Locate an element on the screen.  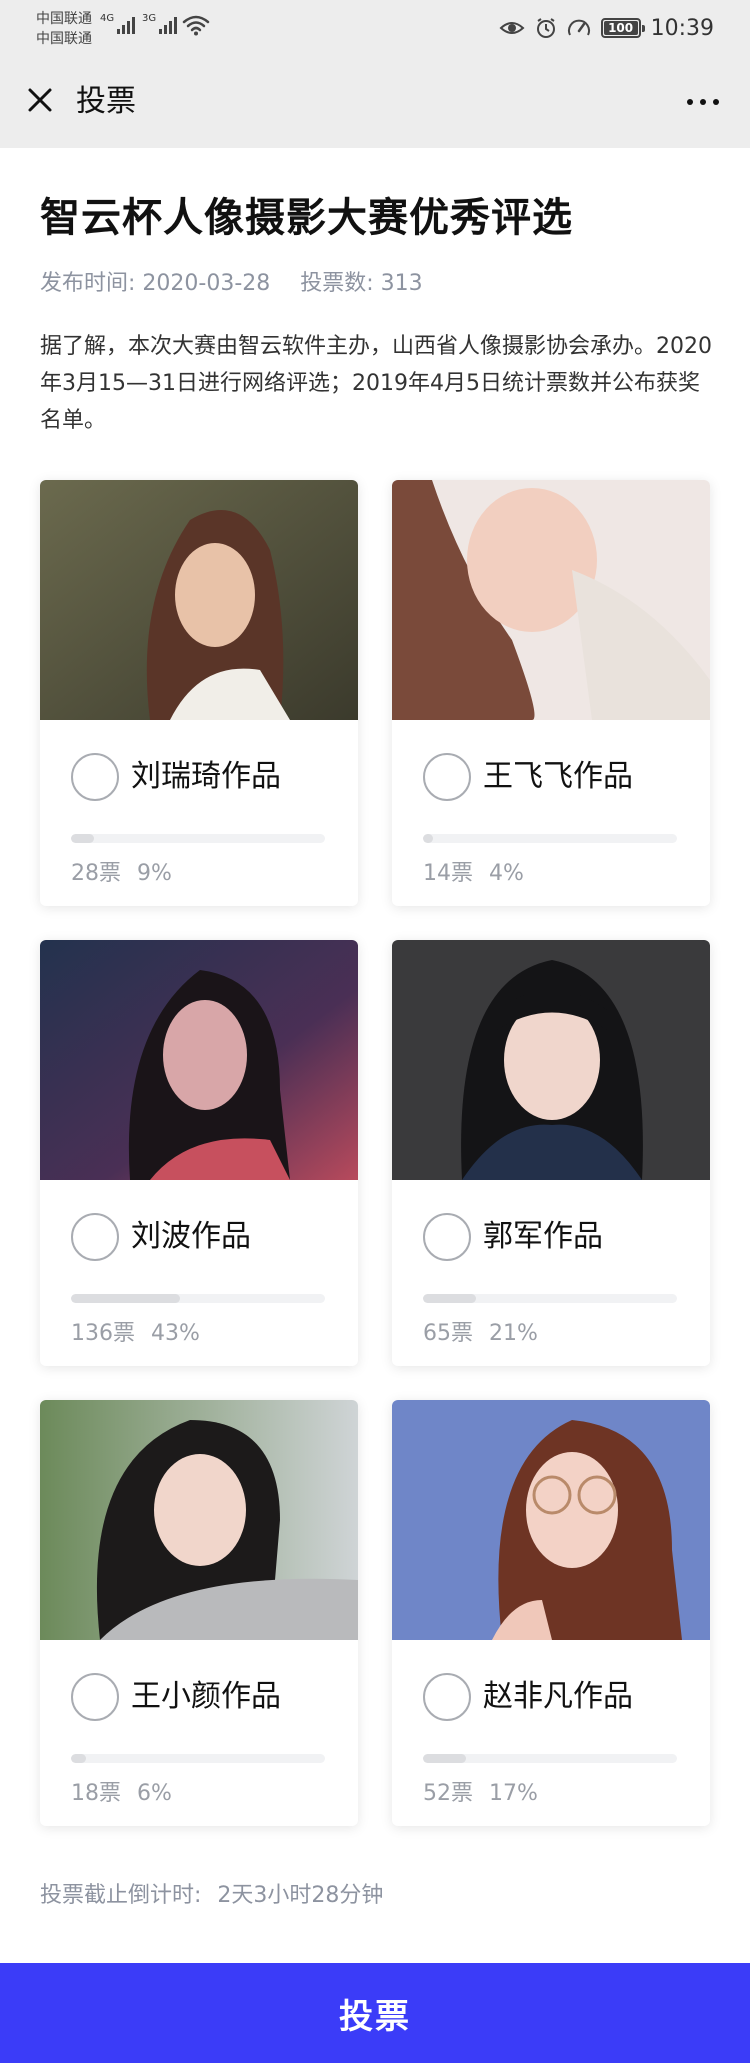
publish-time: 发布时间: 2020-03-28 is located at coordinates (155, 283).